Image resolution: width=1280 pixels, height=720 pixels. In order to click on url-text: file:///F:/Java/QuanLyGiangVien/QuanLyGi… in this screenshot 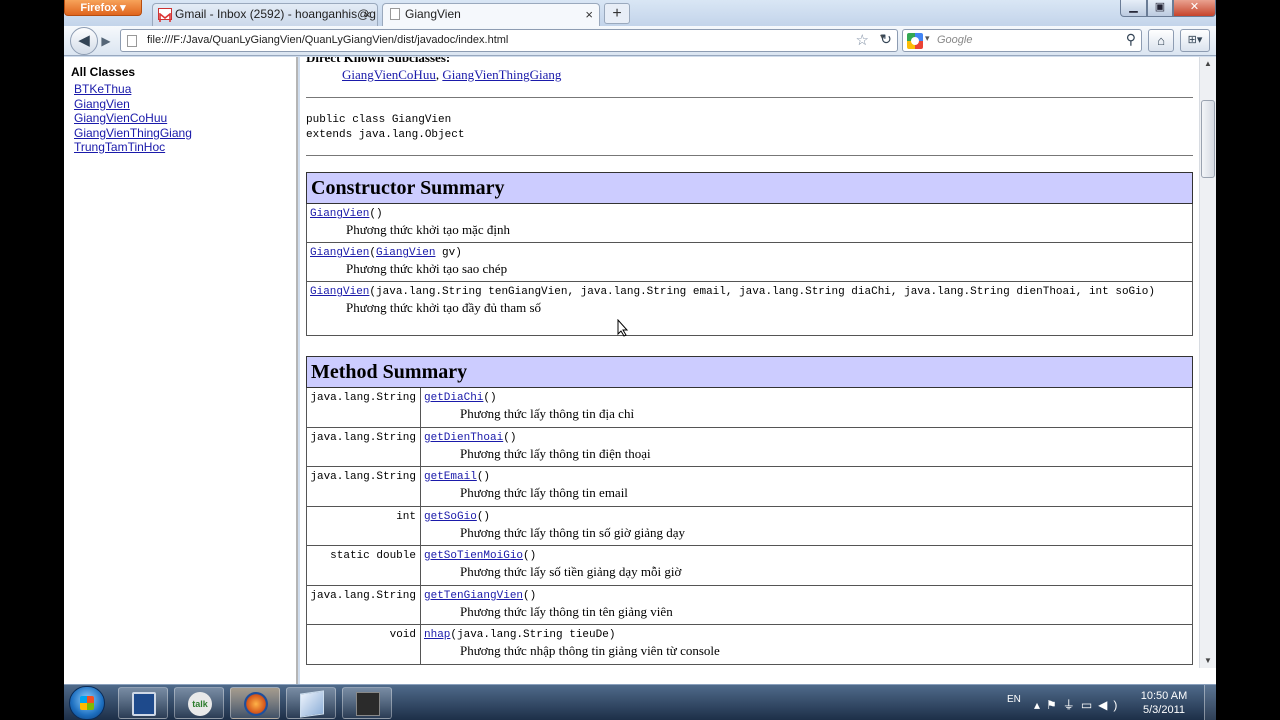, I will do `click(327, 40)`.